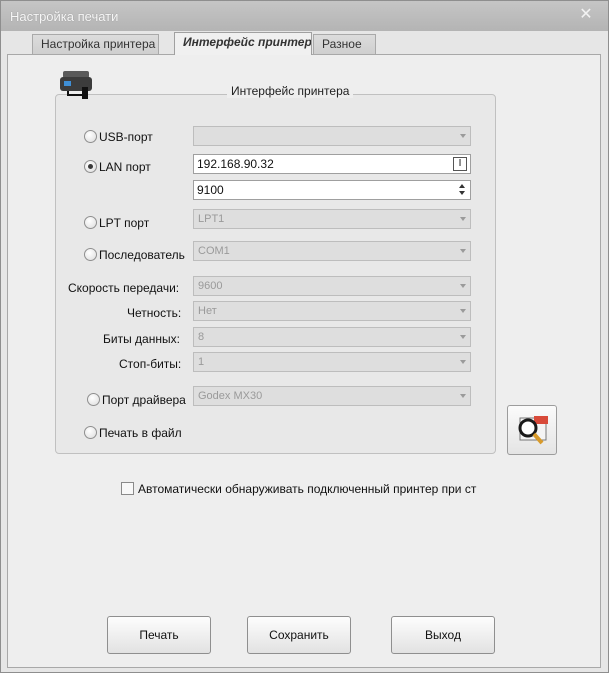 The image size is (609, 673). What do you see at coordinates (332, 190) in the screenshot?
I see `port-number-stepper: 9100` at bounding box center [332, 190].